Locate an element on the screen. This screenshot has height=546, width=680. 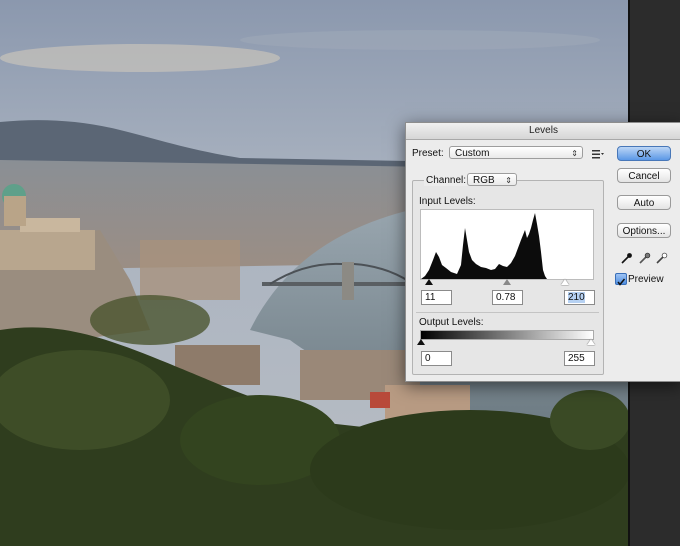
output-white-slider is located at coordinates (591, 342).